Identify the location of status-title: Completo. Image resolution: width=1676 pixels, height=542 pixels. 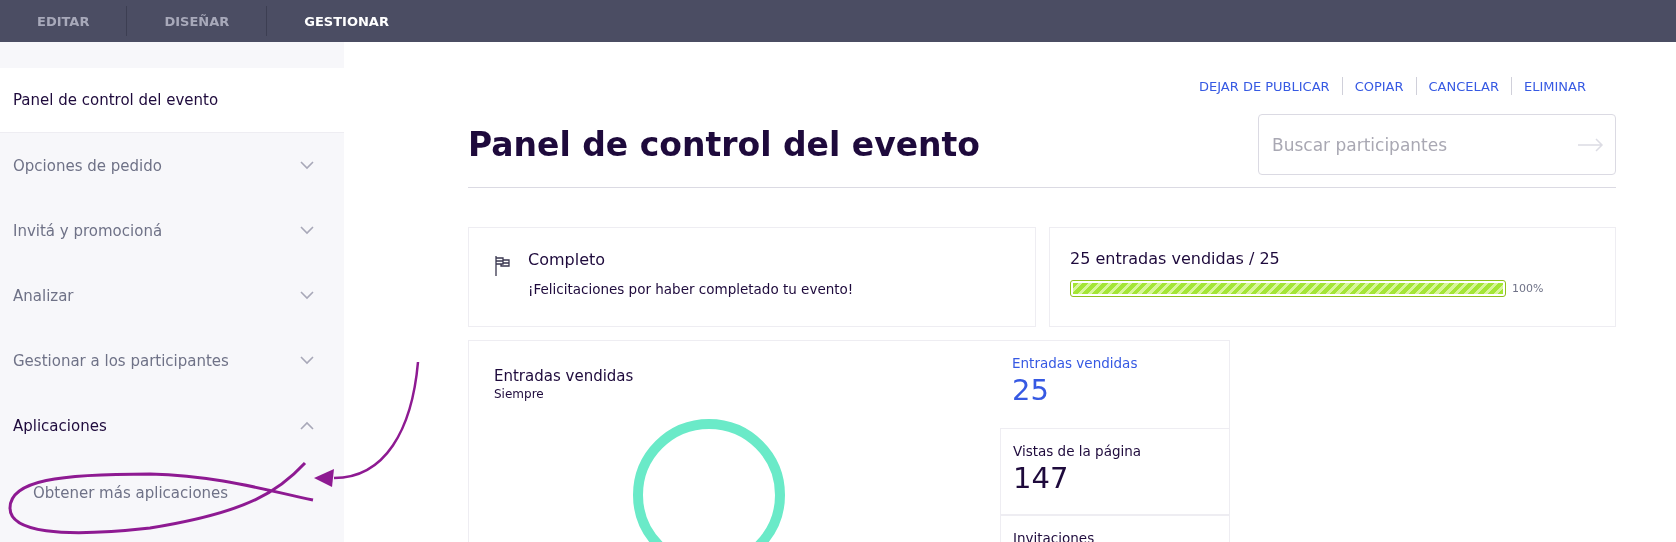
(567, 259).